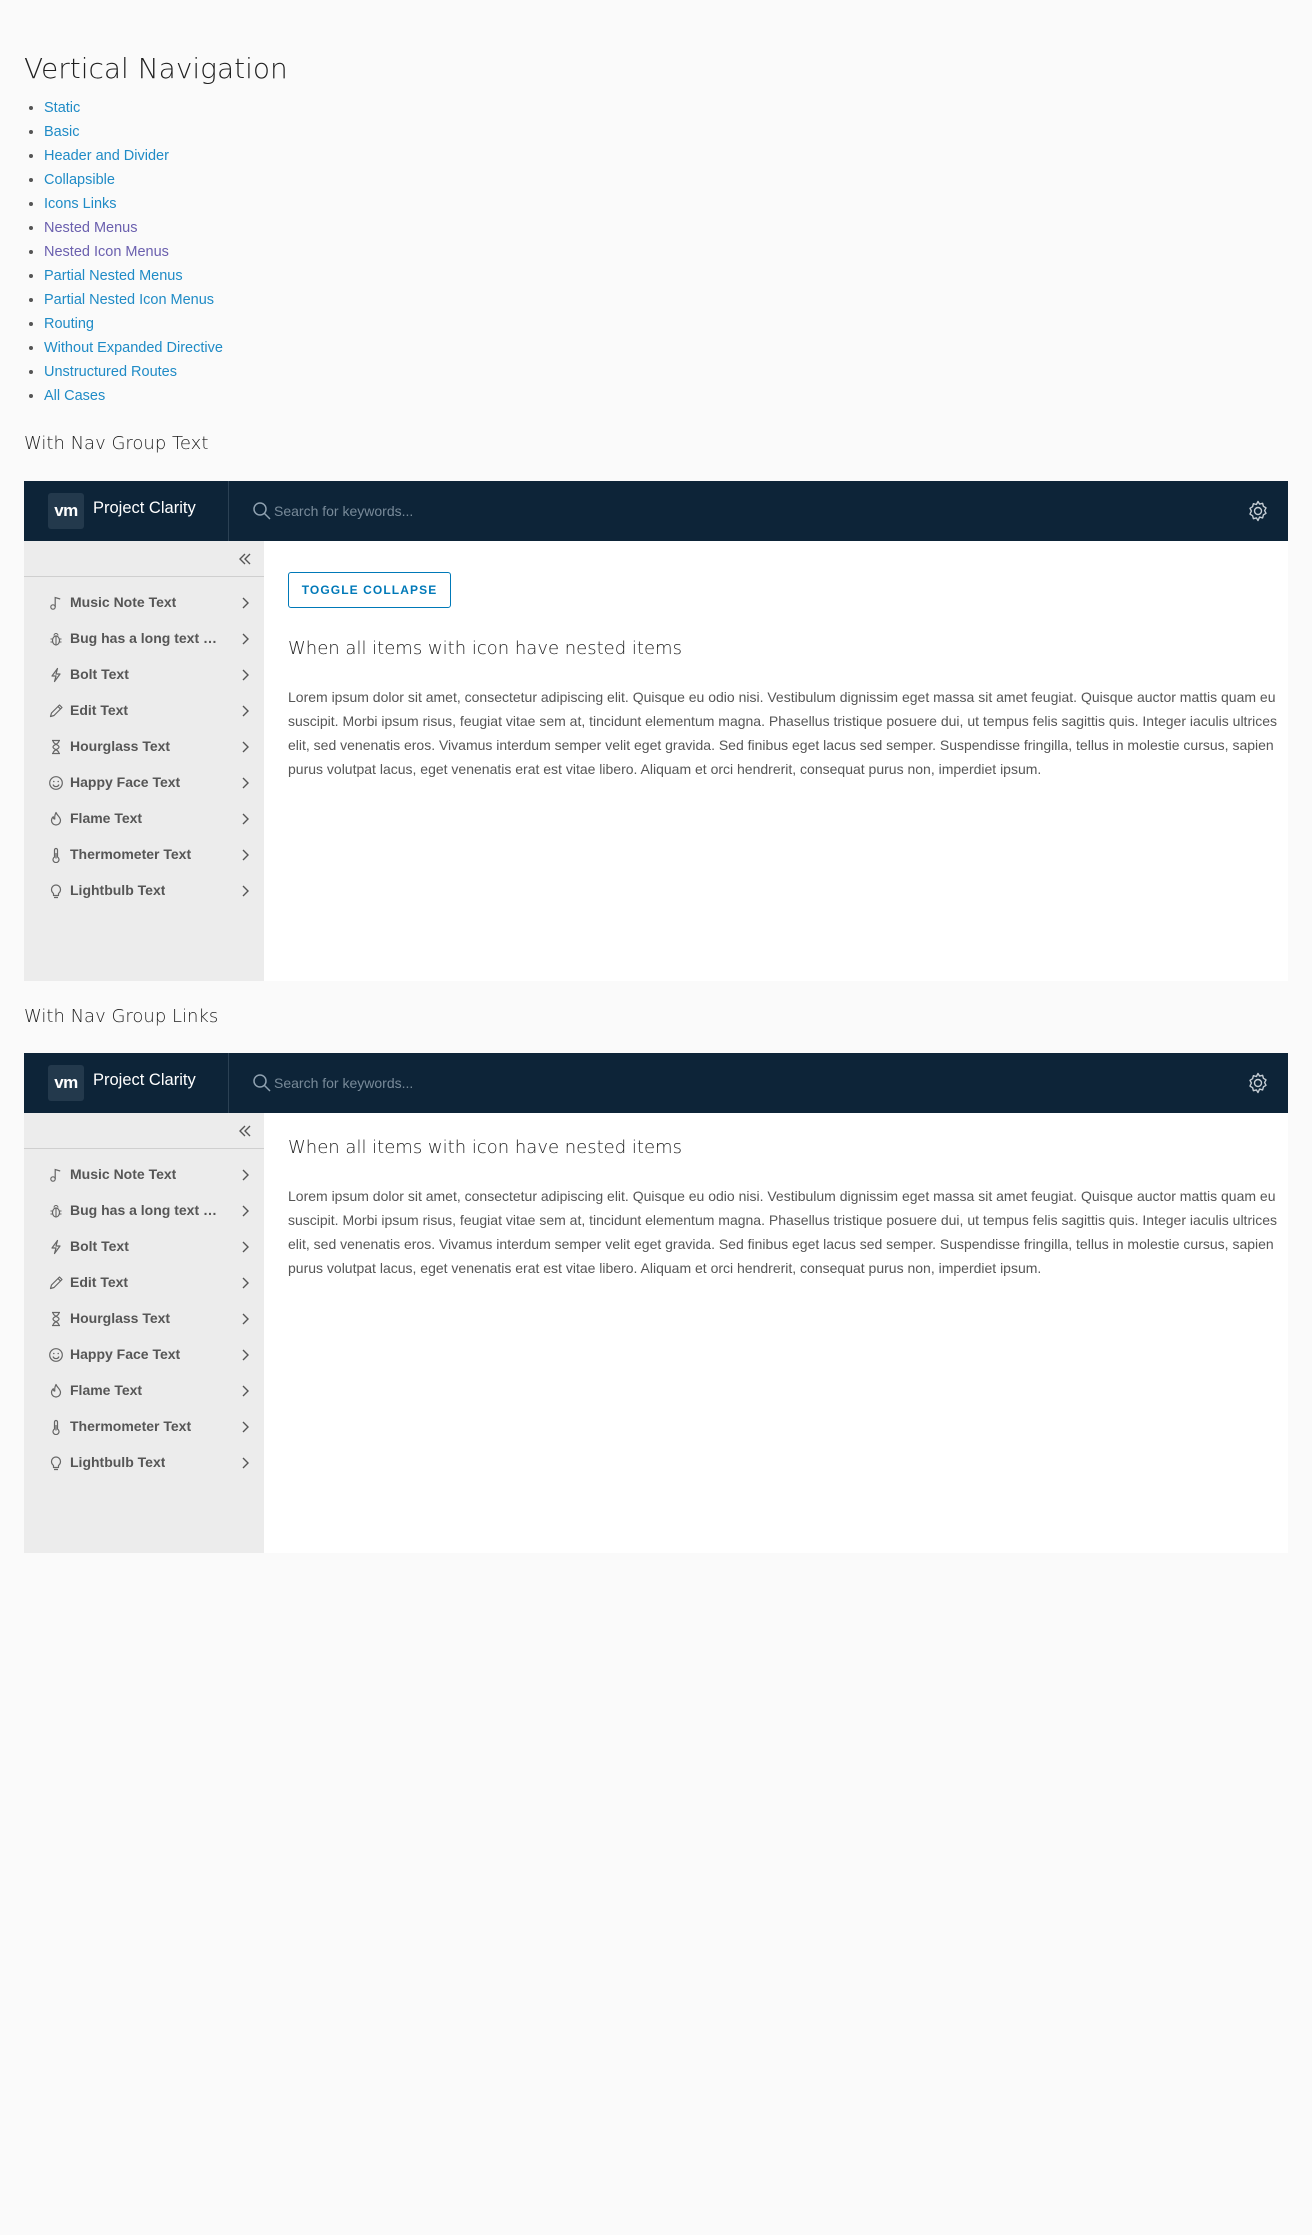  What do you see at coordinates (133, 398) in the screenshot?
I see `list-item: All Cases` at bounding box center [133, 398].